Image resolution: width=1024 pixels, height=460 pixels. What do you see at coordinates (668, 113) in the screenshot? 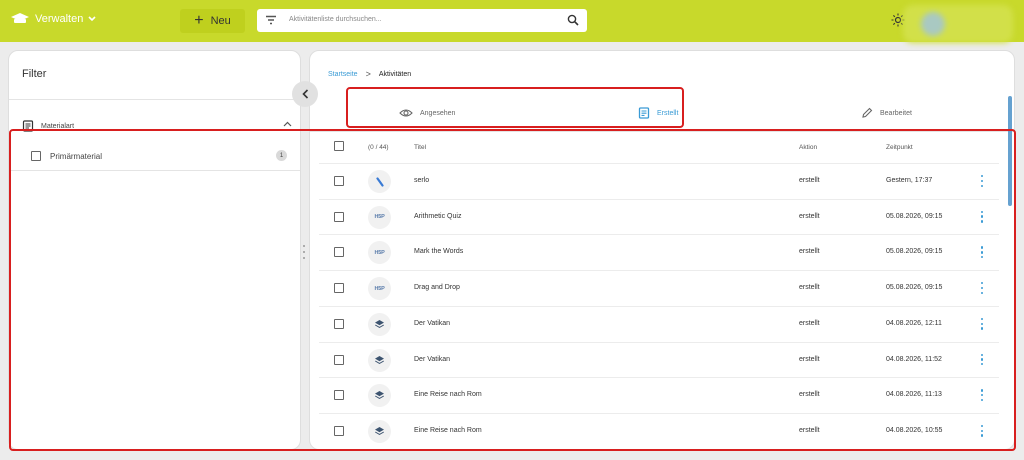
I see `tab-created-label: Erstellt` at bounding box center [668, 113].